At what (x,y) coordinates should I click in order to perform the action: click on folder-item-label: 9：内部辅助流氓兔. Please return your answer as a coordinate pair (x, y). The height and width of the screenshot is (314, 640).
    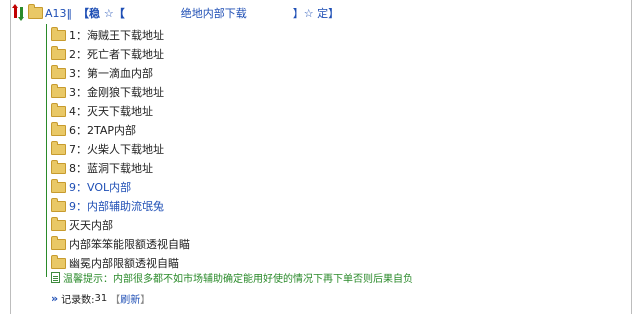
    Looking at the image, I should click on (116, 206).